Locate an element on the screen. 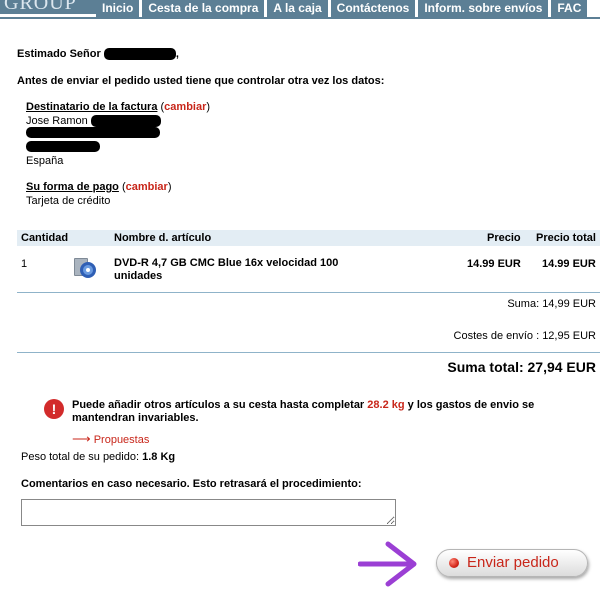  proposals-link: ⟶ Propuestas is located at coordinates (110, 439).